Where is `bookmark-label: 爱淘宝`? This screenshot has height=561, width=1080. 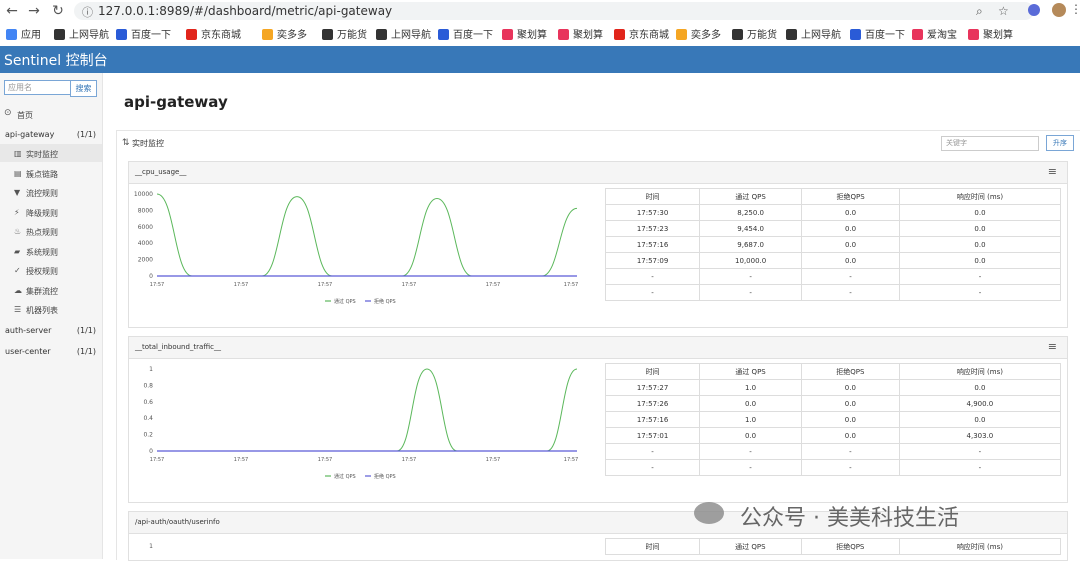
bookmark-label: 爱淘宝 is located at coordinates (942, 35).